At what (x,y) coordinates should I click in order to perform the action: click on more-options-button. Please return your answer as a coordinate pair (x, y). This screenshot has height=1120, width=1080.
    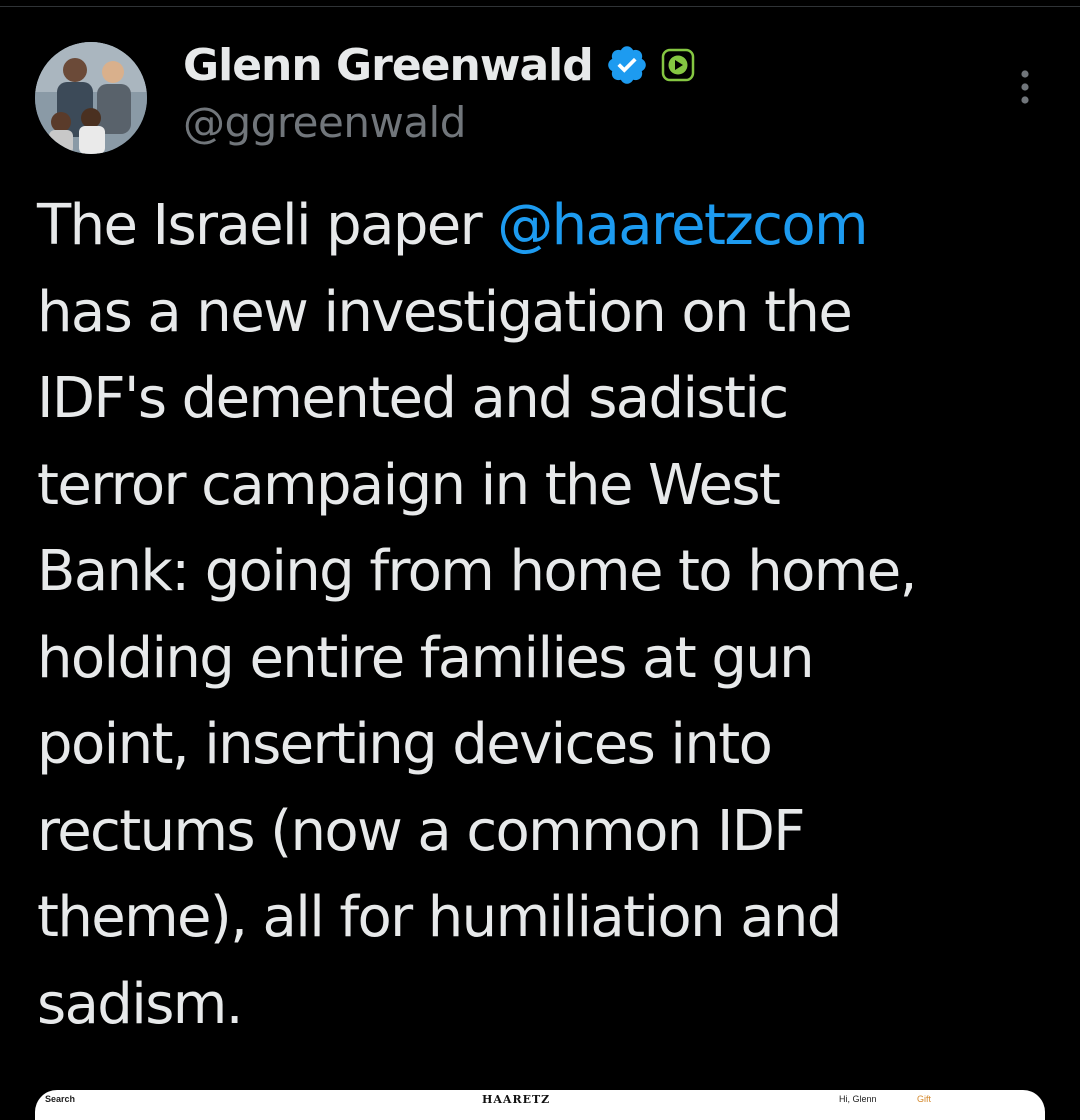
    Looking at the image, I should click on (1025, 88).